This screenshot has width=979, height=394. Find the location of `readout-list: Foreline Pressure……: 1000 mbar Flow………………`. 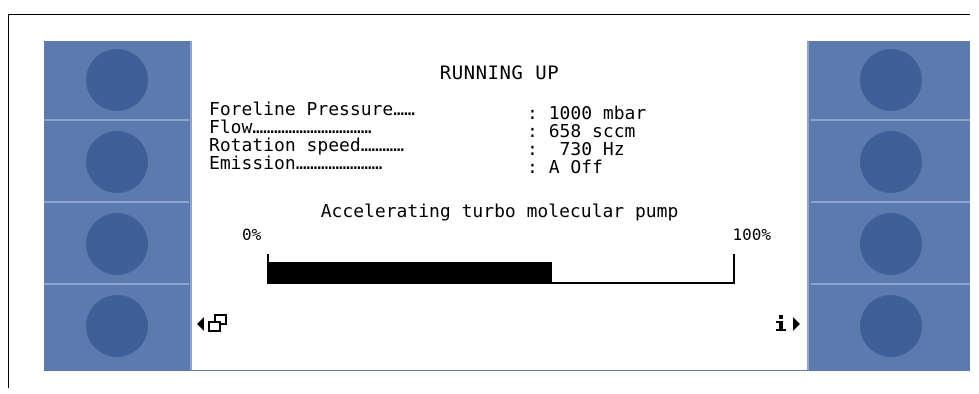

readout-list: Foreline Pressure……: 1000 mbar Flow……………… is located at coordinates (427, 139).